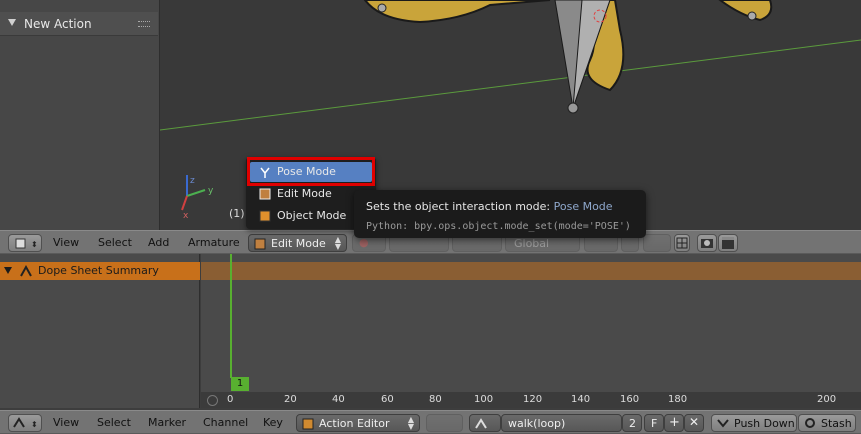 The image size is (861, 434). Describe the element at coordinates (311, 171) in the screenshot. I see `highlight-frame` at that location.